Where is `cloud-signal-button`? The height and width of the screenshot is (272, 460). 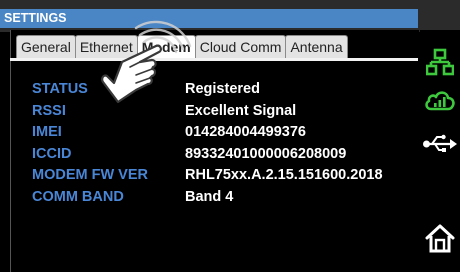
cloud-signal-button is located at coordinates (440, 100).